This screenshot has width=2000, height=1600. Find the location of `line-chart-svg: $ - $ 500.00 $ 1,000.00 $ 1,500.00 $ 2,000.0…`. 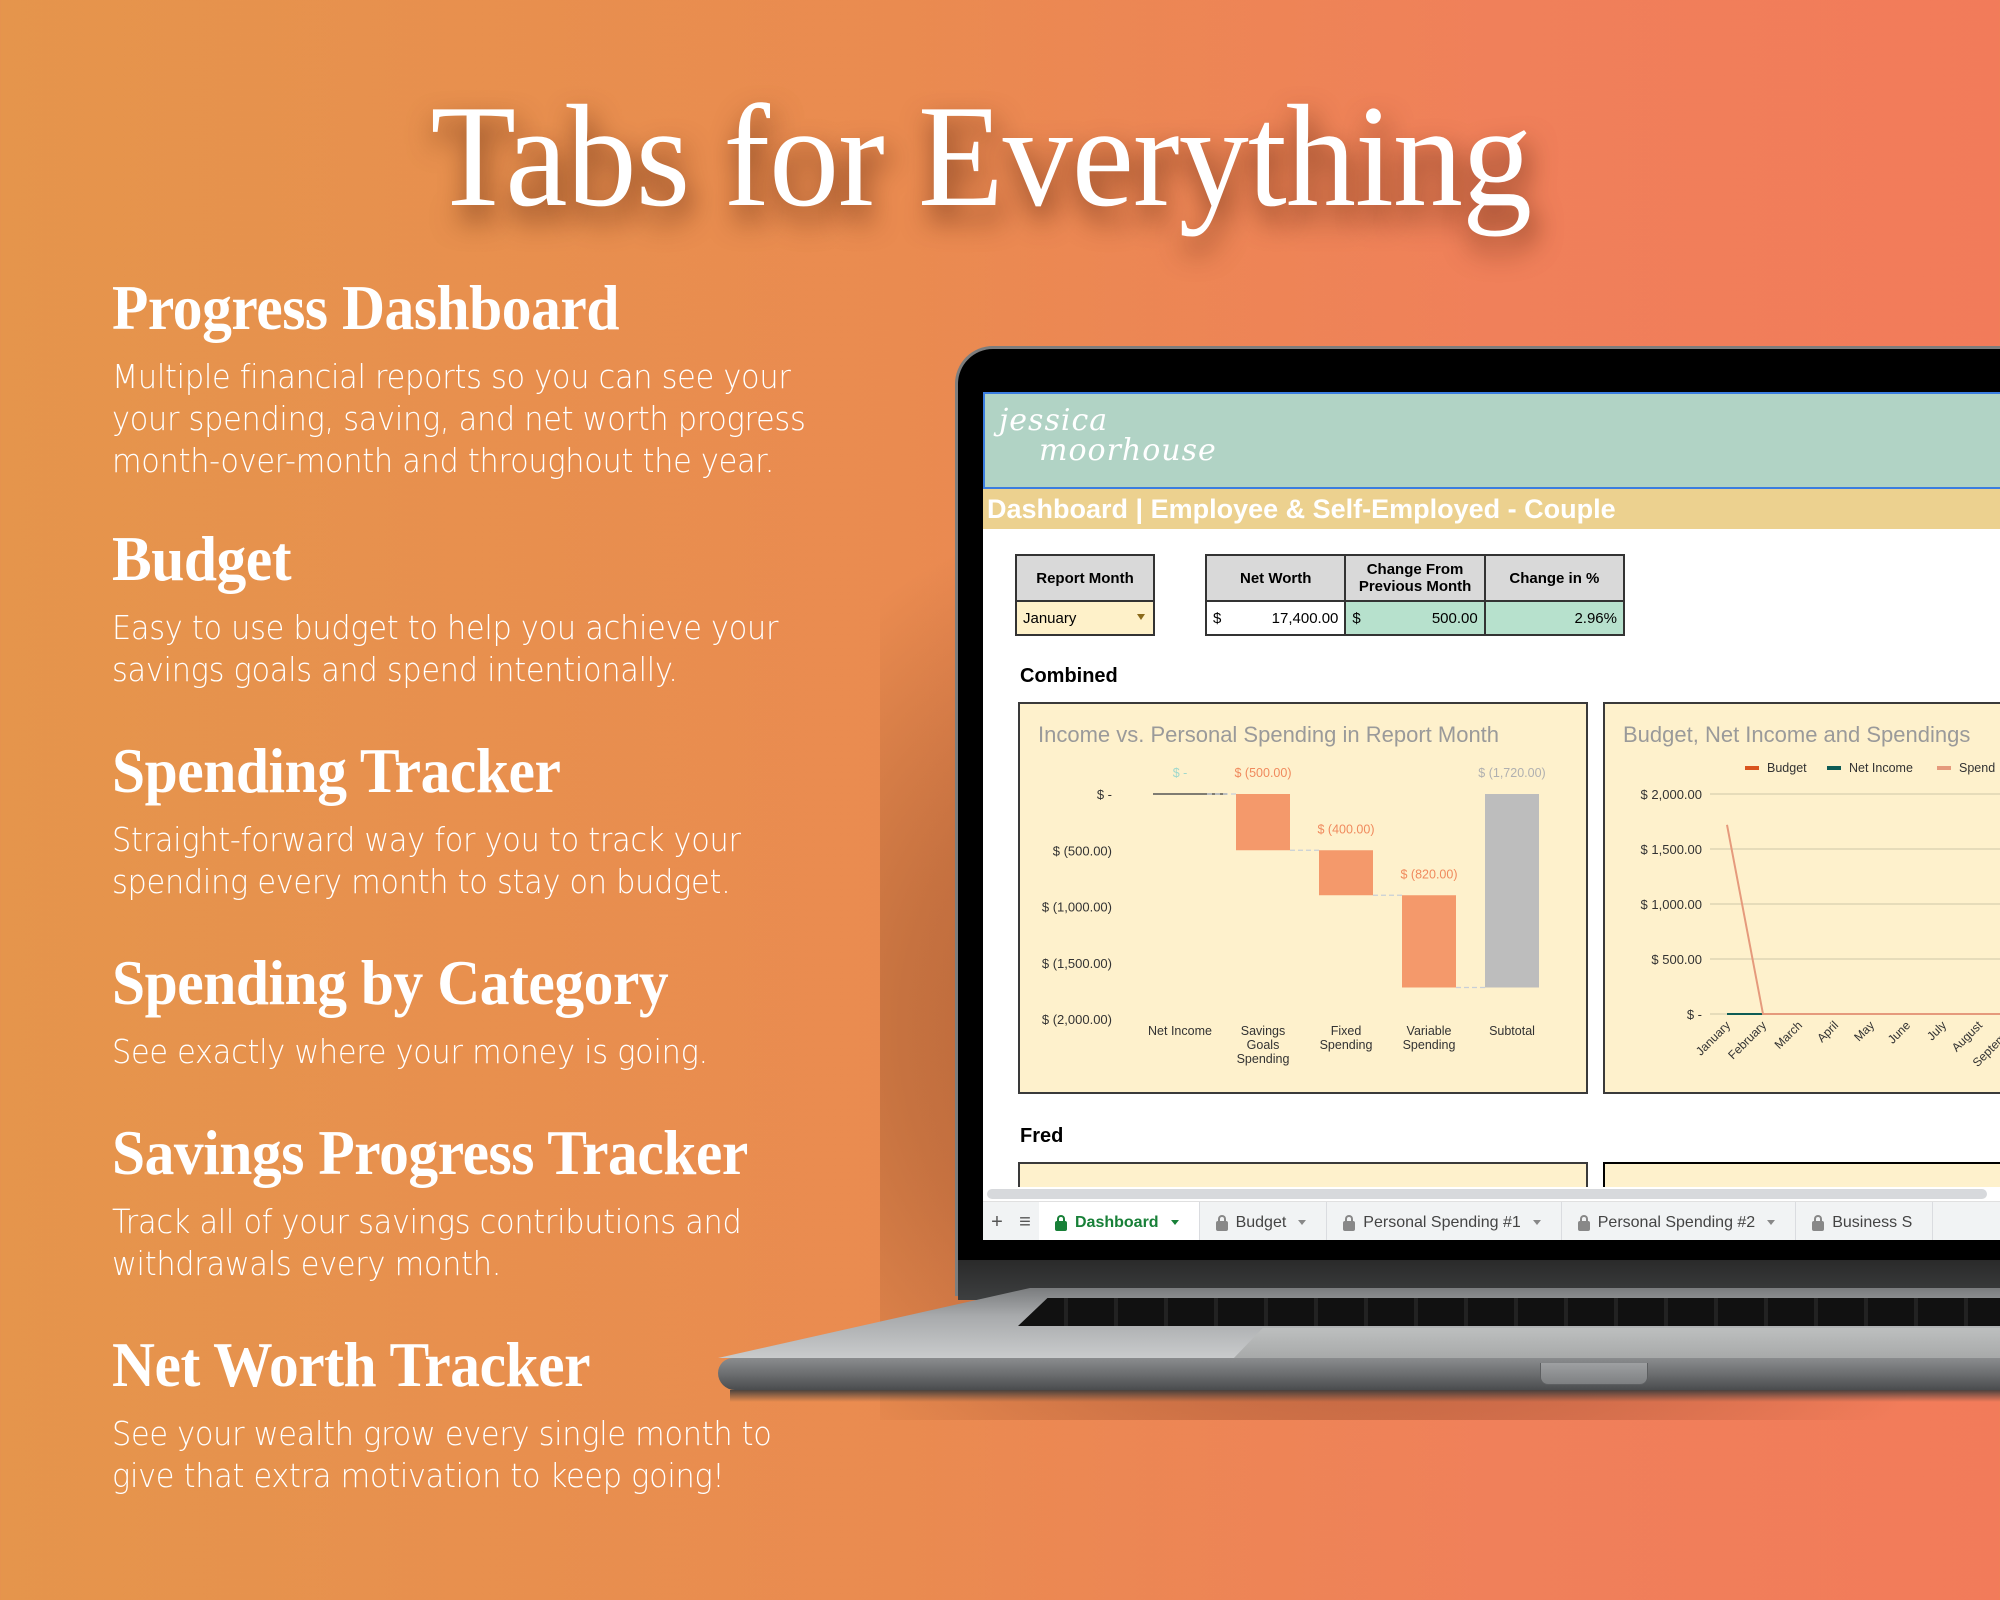

line-chart-svg: $ - $ 500.00 $ 1,000.00 $ 1,500.00 $ 2,000.0… is located at coordinates (1820, 915).